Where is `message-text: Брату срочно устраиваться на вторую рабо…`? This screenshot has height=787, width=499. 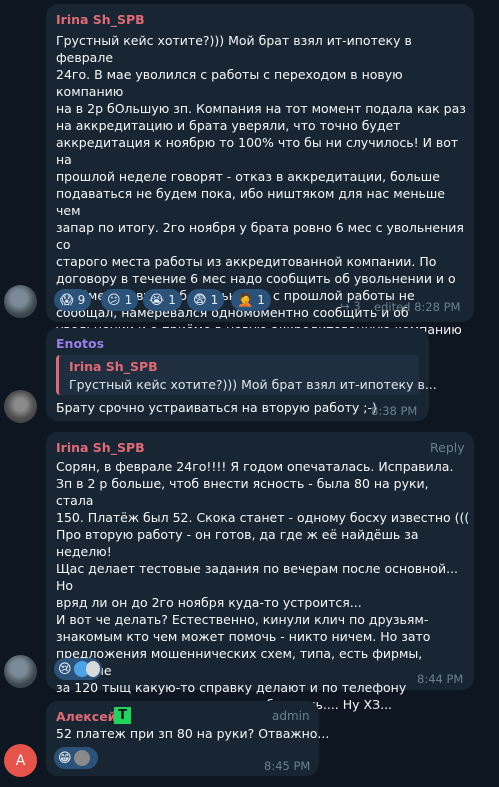 message-text: Брату срочно устраиваться на вторую рабо… is located at coordinates (216, 407).